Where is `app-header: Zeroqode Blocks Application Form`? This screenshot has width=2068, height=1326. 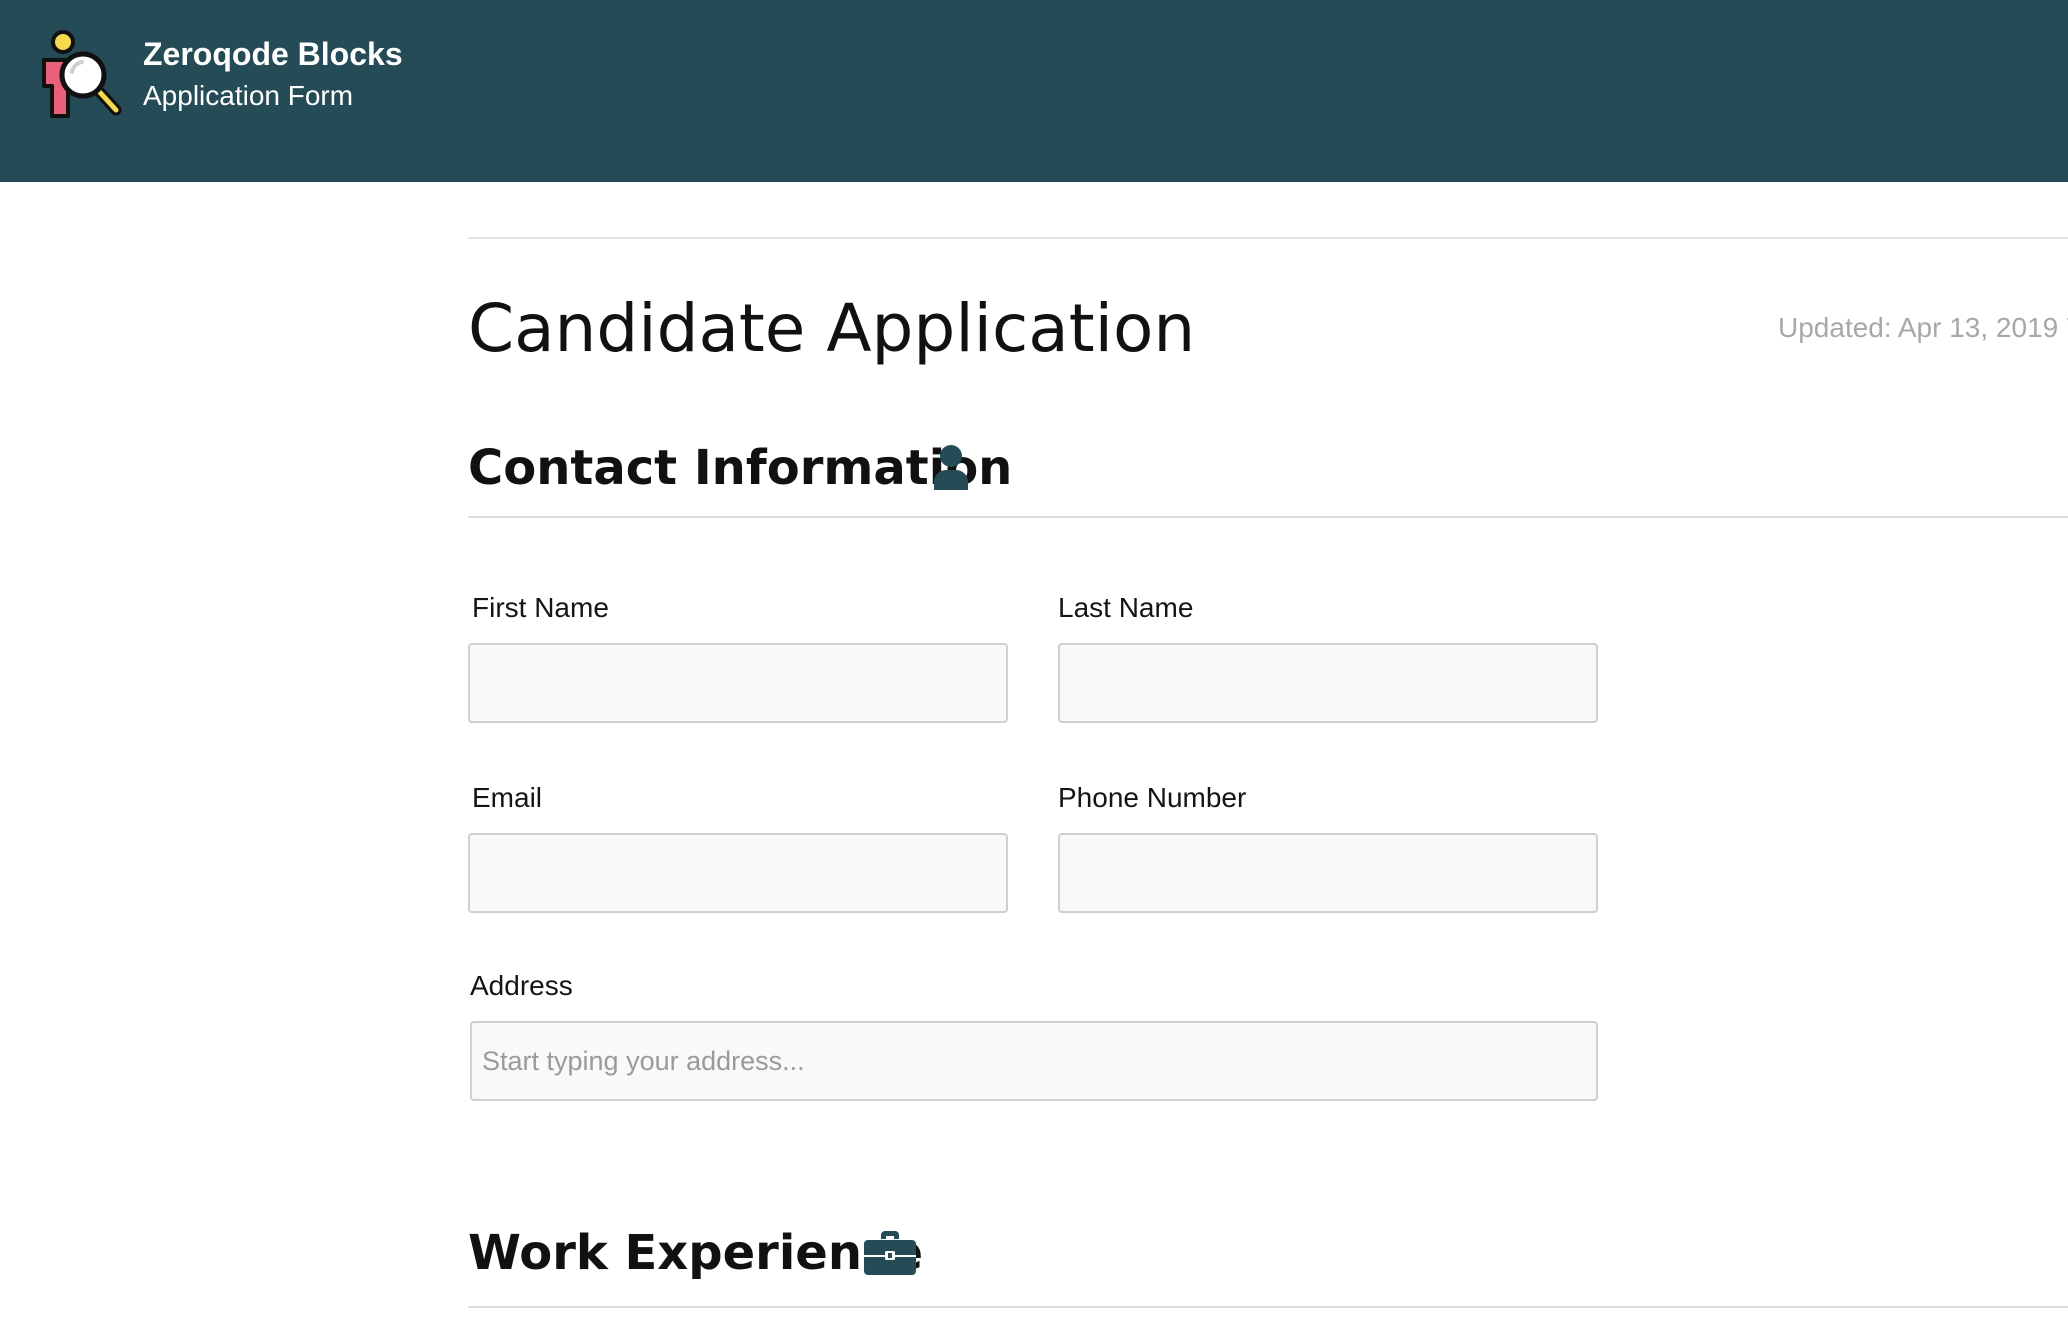 app-header: Zeroqode Blocks Application Form is located at coordinates (1034, 91).